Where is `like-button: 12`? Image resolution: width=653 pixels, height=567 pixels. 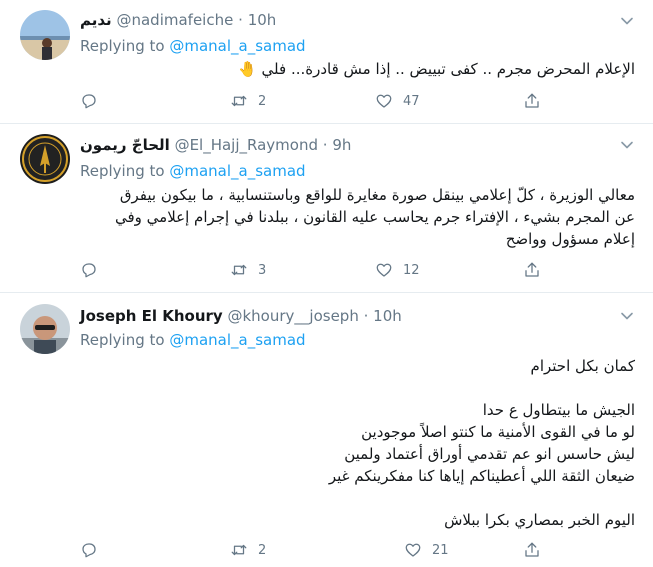
like-button: 12 is located at coordinates (397, 270).